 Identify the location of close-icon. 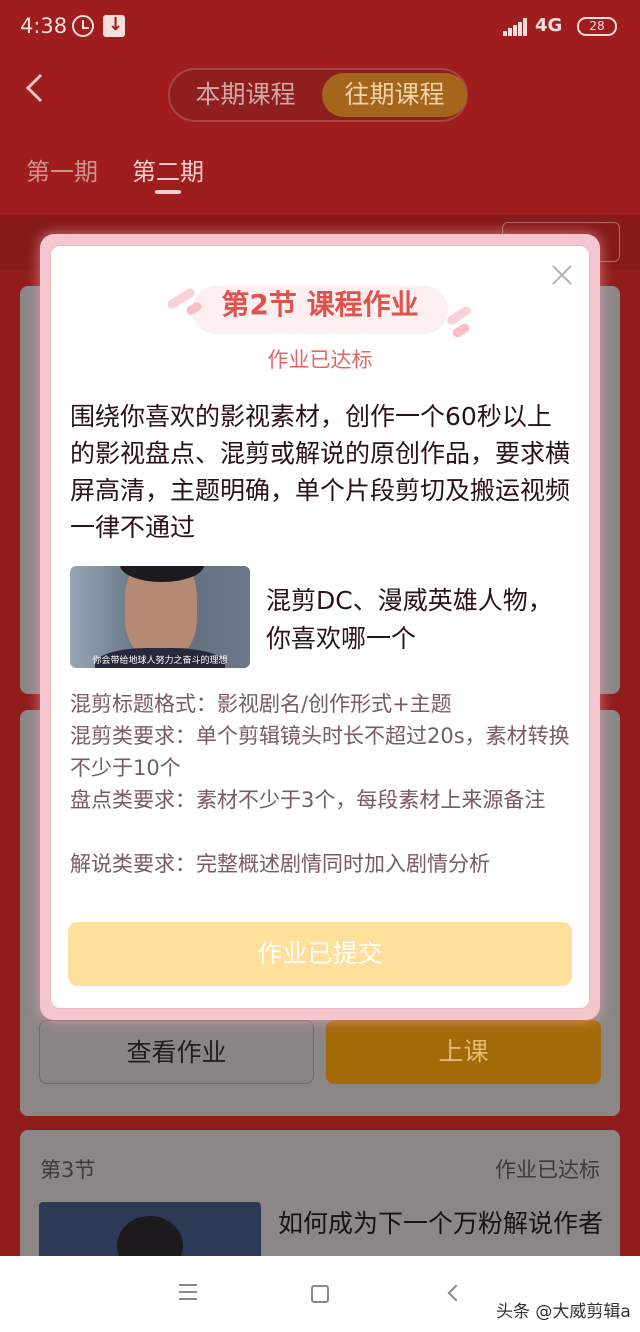
(562, 275).